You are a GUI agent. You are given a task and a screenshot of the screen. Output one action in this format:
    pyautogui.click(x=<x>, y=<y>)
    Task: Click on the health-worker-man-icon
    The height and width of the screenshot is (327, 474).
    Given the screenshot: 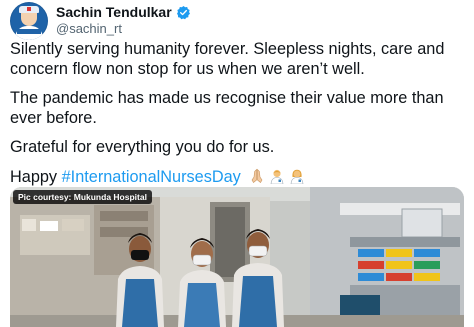 What is the action you would take?
    pyautogui.click(x=277, y=176)
    